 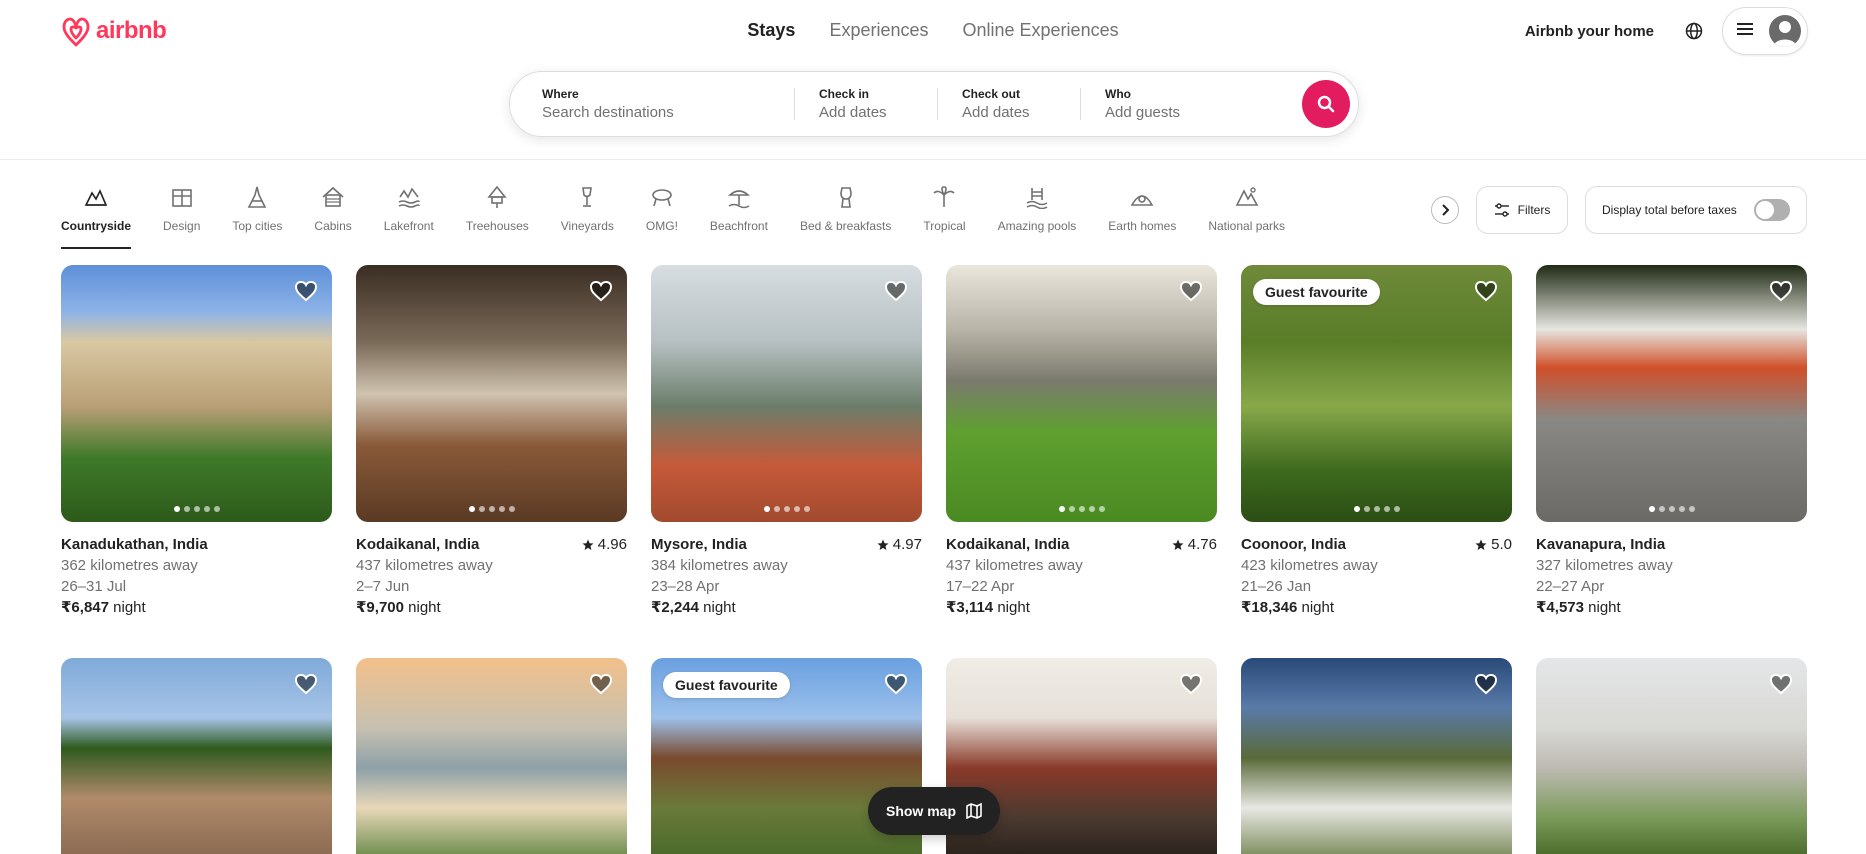 What do you see at coordinates (587, 226) in the screenshot?
I see `category-label: Vineyards` at bounding box center [587, 226].